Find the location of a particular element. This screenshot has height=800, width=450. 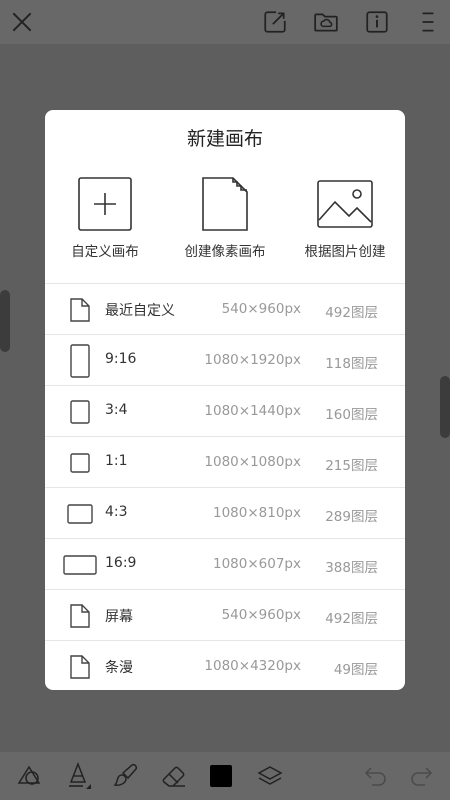

from-image-option: 根据图片创建 is located at coordinates (345, 218).